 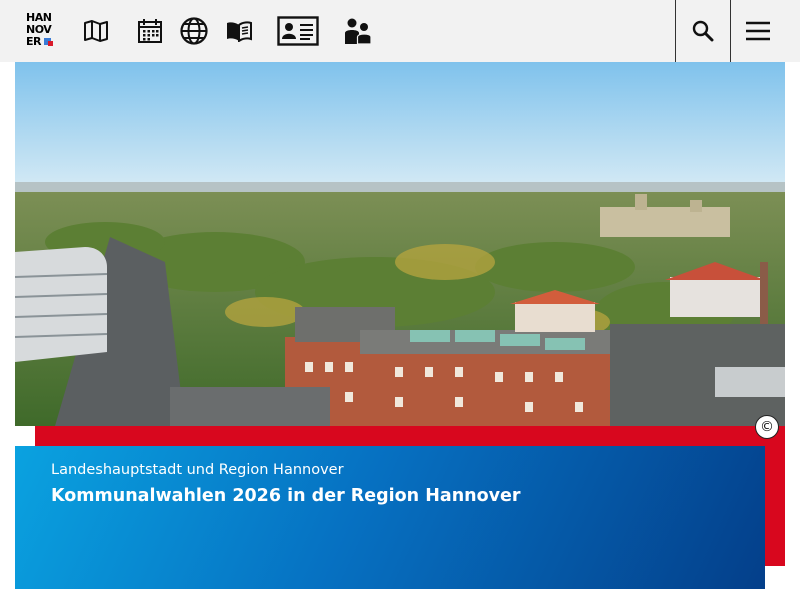 I want to click on map-icon, so click(x=96, y=31).